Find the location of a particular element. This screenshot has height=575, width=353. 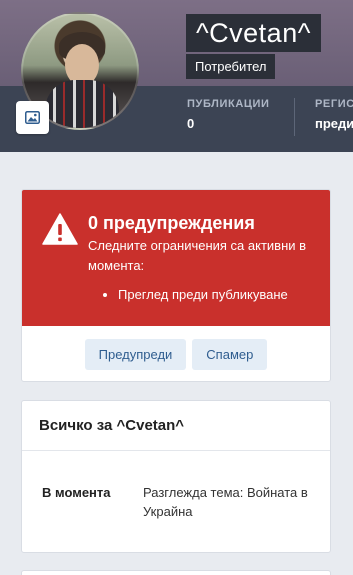

restriction-item: Преглед преди публикуване is located at coordinates (203, 294).